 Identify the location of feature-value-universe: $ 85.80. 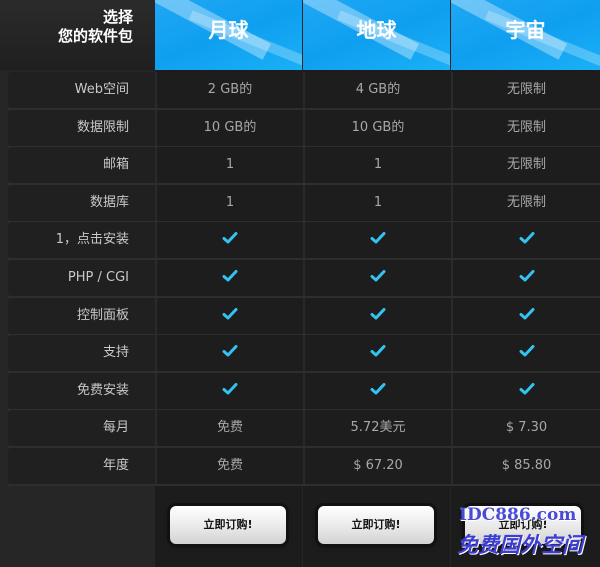
(525, 466).